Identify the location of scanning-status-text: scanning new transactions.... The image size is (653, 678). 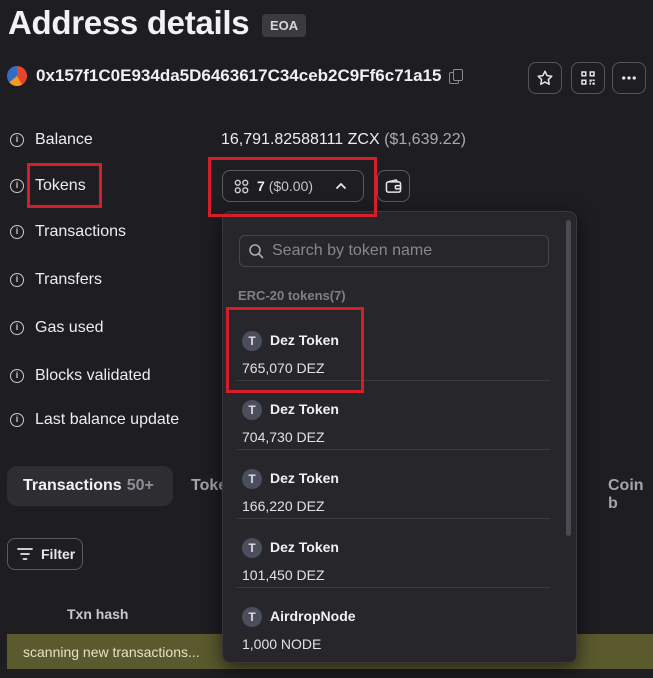
(111, 651).